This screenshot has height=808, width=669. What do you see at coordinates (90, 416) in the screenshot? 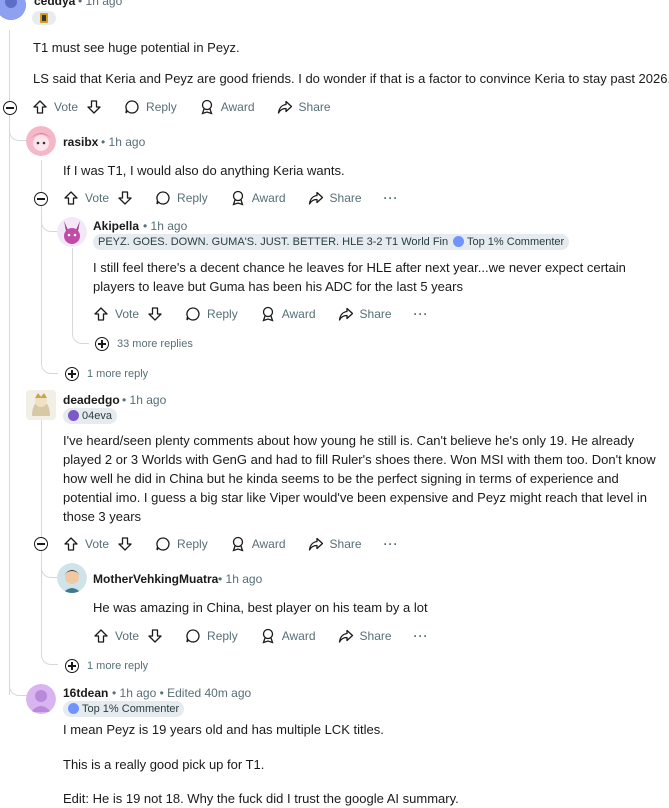
I see `user-flair: 04eva` at bounding box center [90, 416].